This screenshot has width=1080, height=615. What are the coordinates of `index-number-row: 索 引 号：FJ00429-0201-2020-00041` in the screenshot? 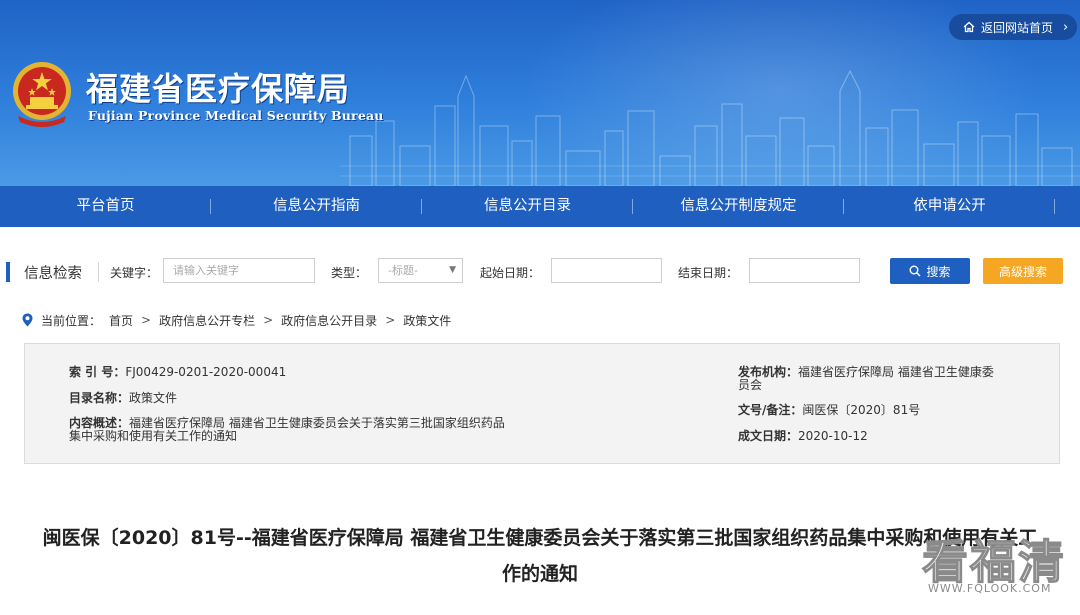 It's located at (177, 372).